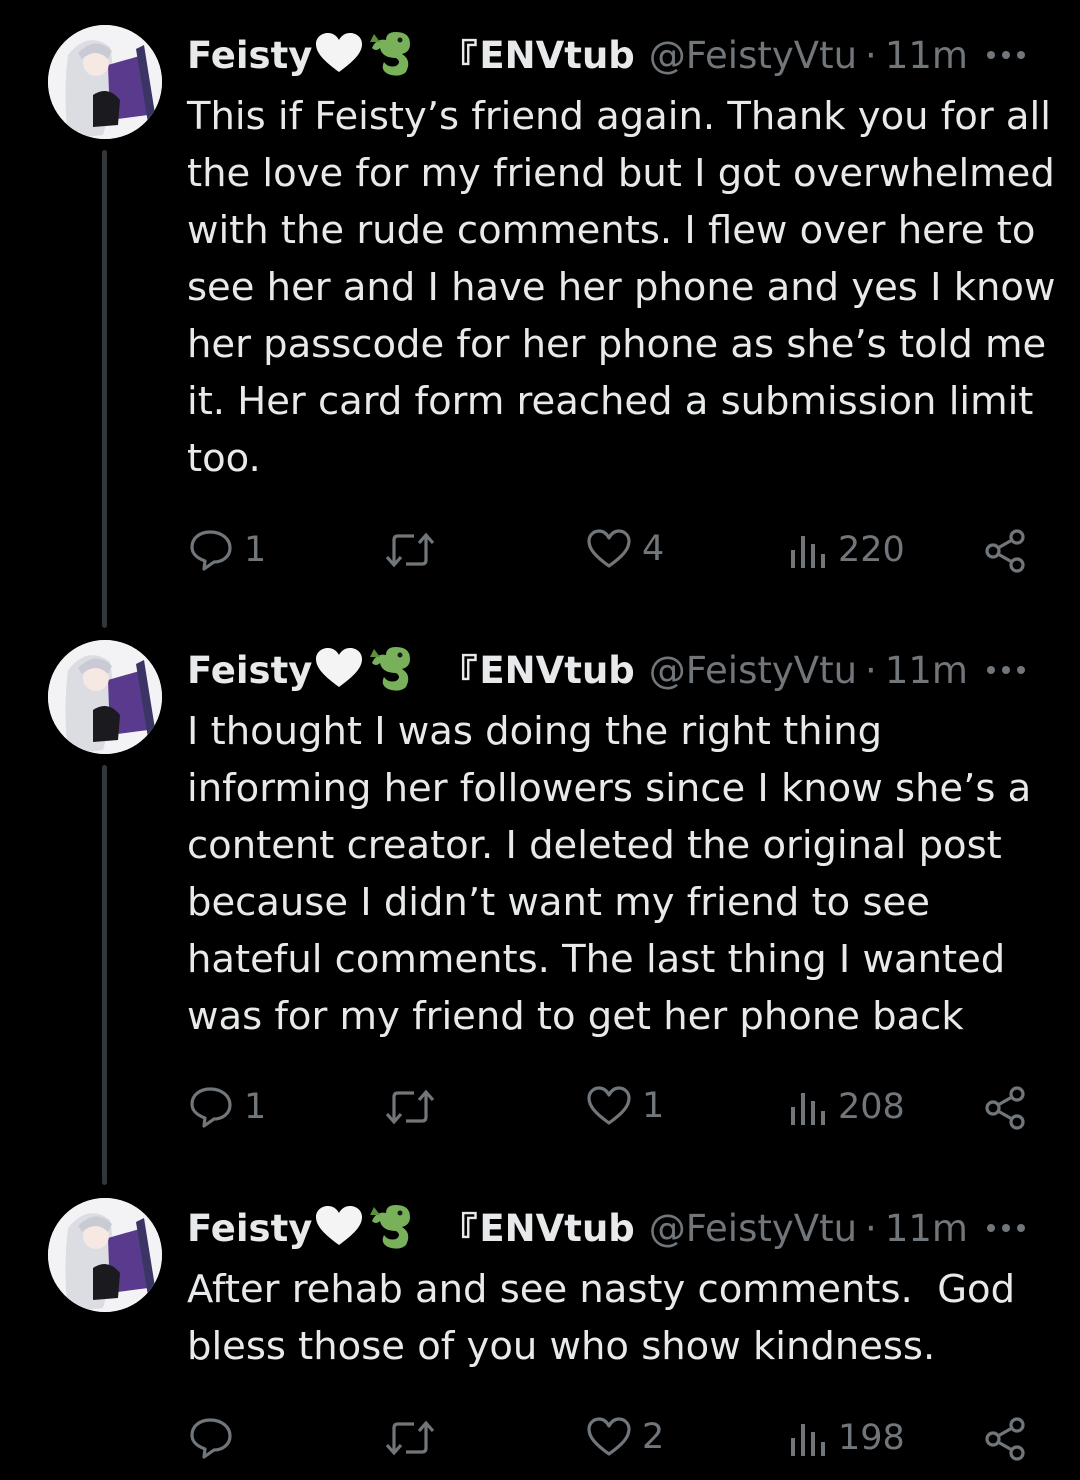 This screenshot has width=1080, height=1480. I want to click on like-button: 2, so click(625, 1437).